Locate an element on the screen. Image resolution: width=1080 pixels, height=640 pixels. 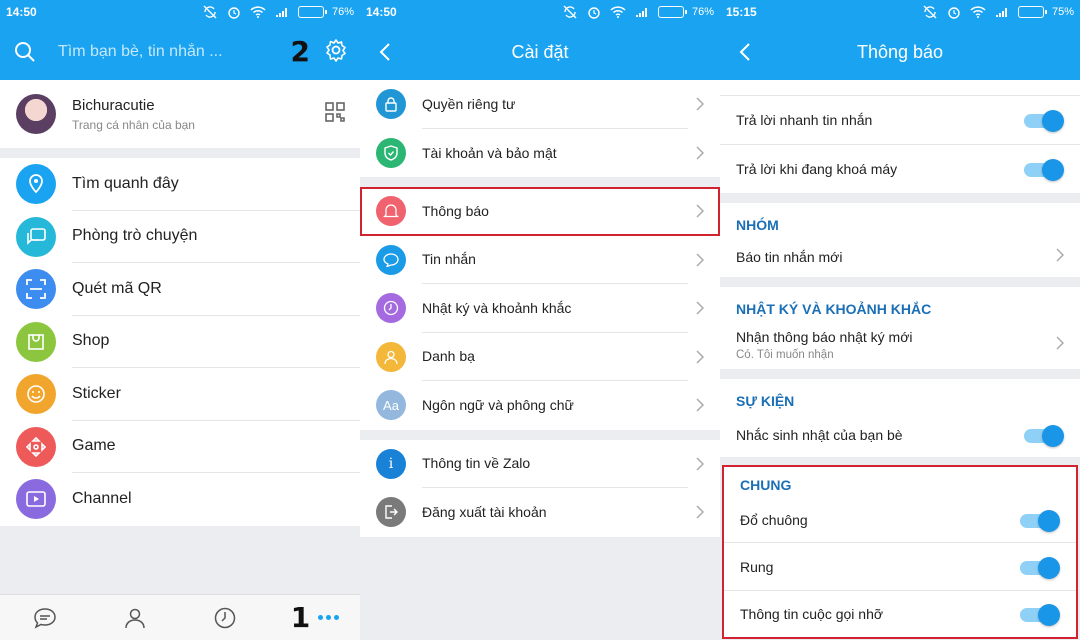
timeline-icon is located at coordinates (225, 618).